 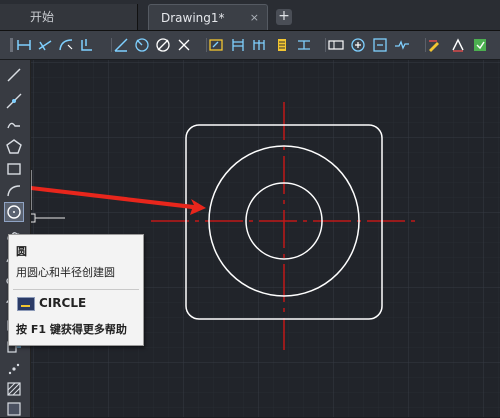 I want to click on tooltip-title: 圆, so click(x=21, y=251).